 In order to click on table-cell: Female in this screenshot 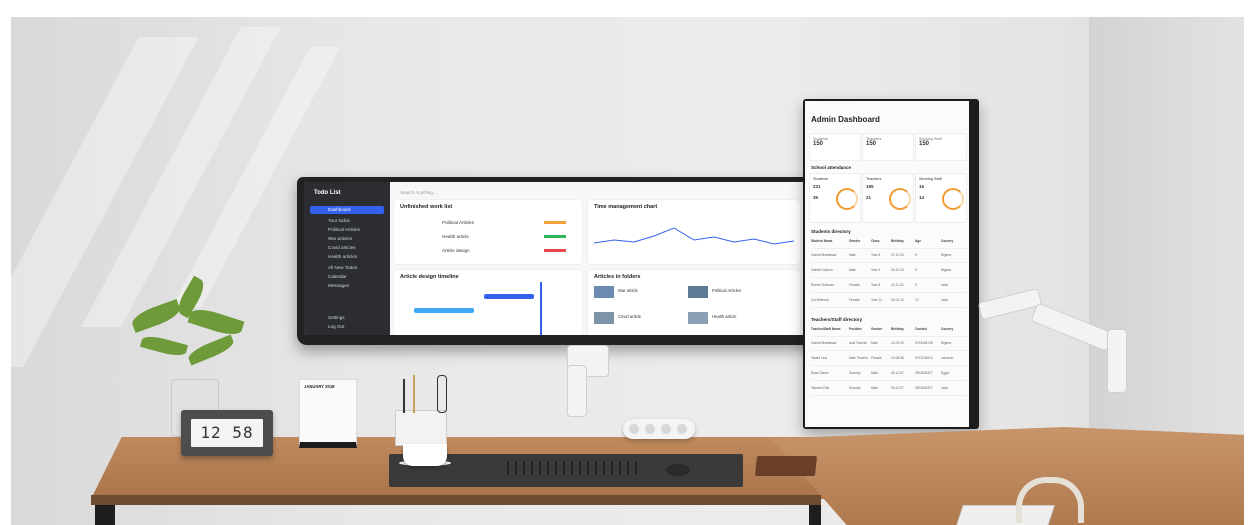, I will do `click(854, 285)`.